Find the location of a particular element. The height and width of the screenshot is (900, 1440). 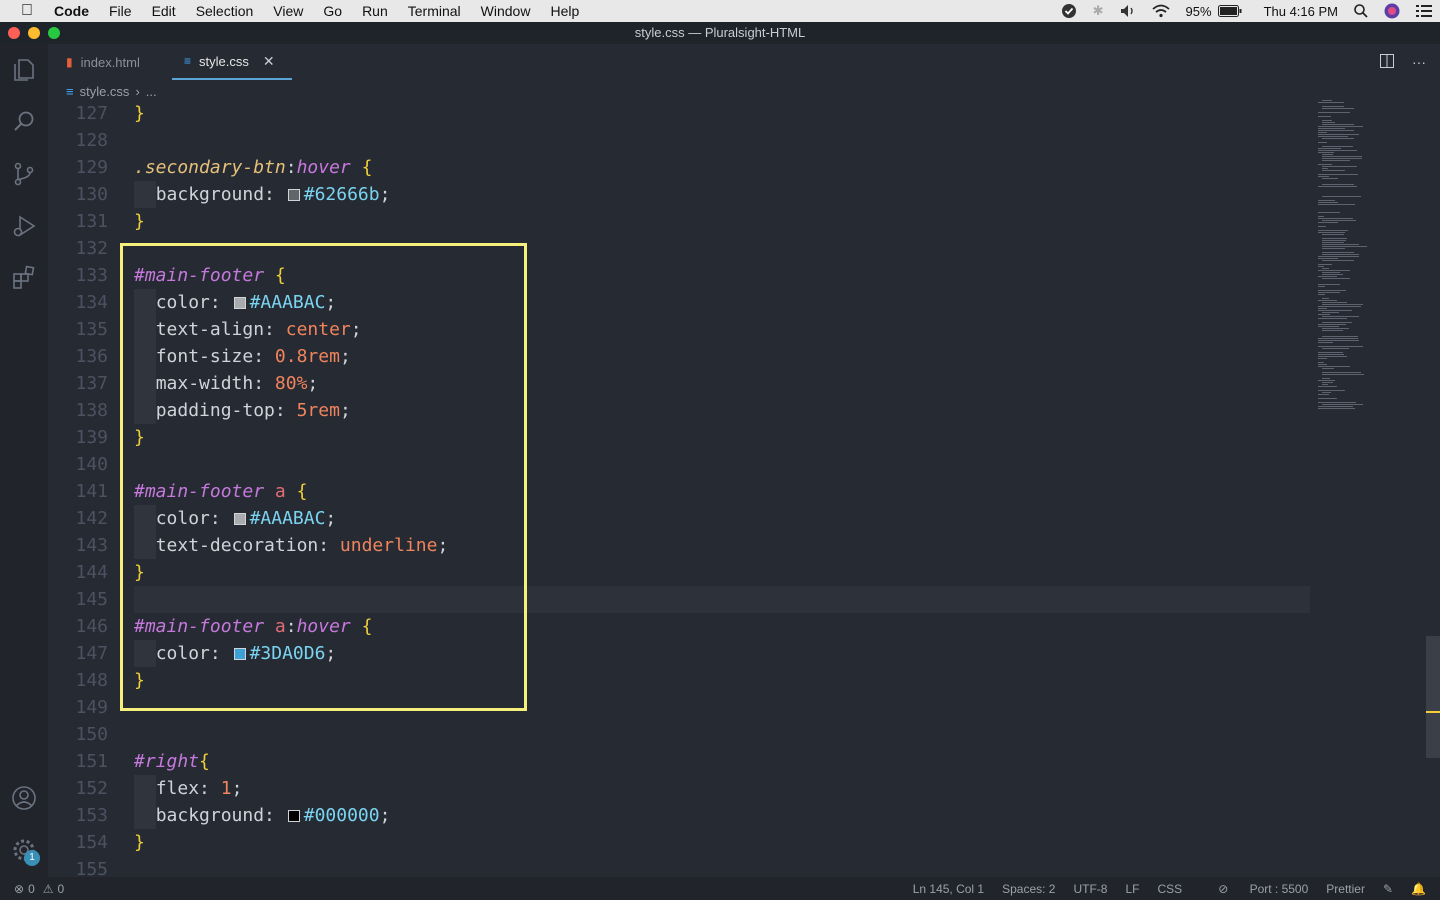

settings-update-badge: 1 is located at coordinates (32, 858).